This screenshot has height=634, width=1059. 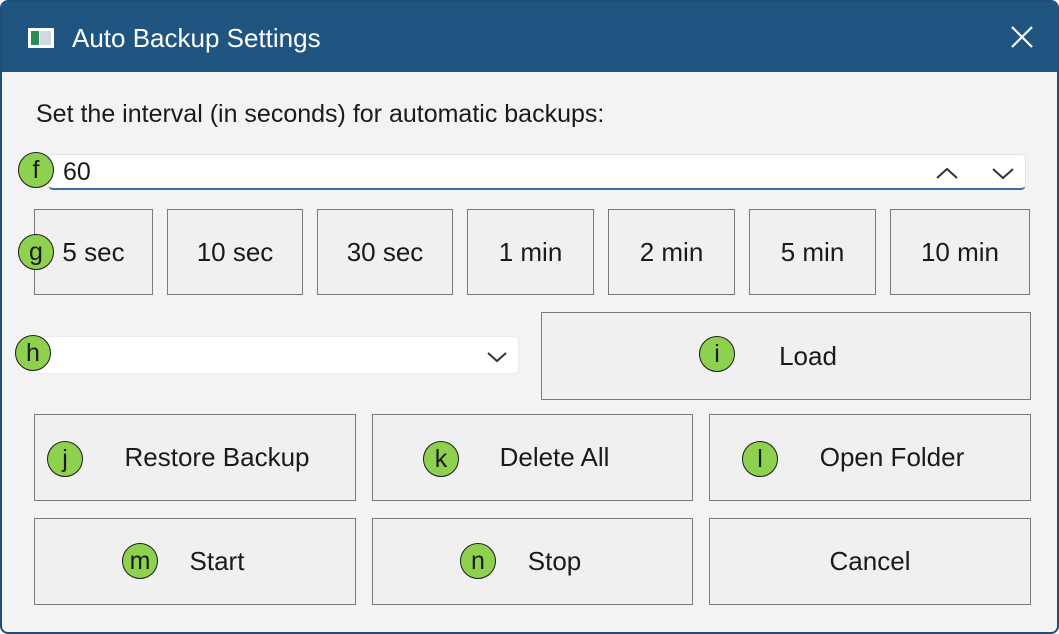 I want to click on chevron-up-icon, so click(x=947, y=173).